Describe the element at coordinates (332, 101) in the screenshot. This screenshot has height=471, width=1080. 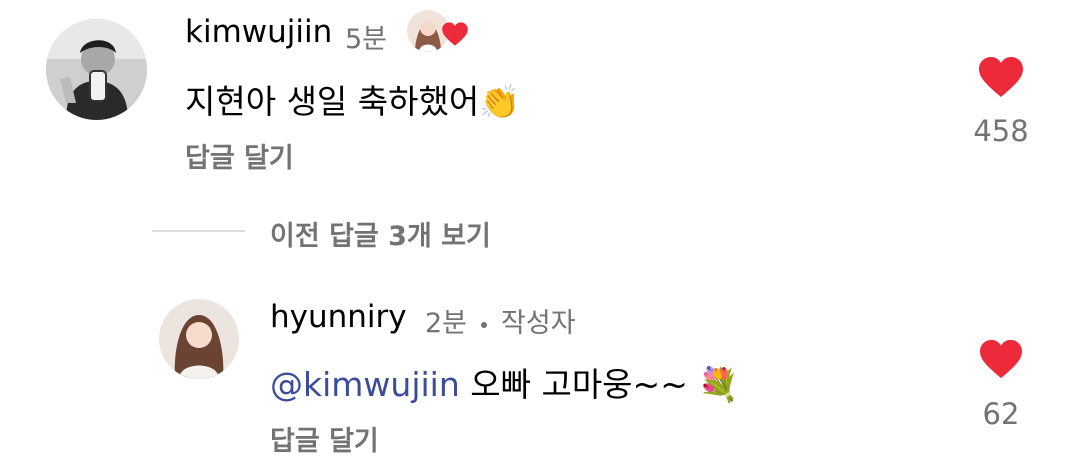
I see `comment-text-content: 지현아 생일 축하했어` at that location.